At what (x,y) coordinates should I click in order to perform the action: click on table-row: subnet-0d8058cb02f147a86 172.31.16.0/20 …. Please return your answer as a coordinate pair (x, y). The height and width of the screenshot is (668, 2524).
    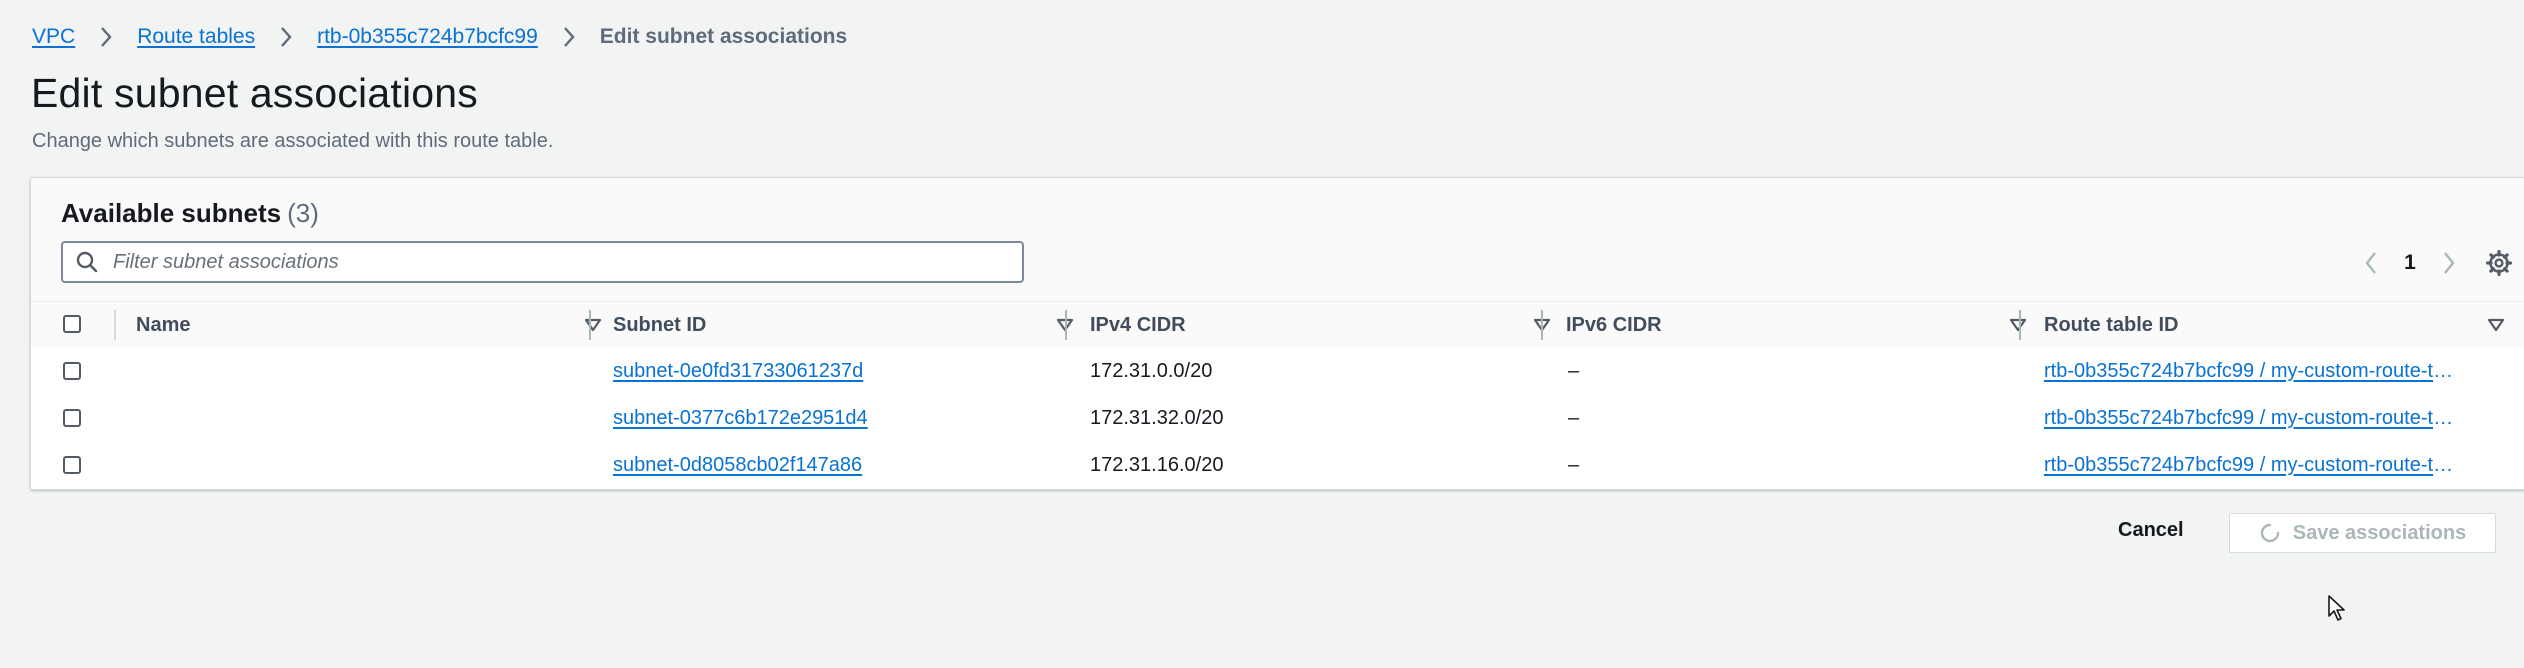
    Looking at the image, I should click on (1277, 465).